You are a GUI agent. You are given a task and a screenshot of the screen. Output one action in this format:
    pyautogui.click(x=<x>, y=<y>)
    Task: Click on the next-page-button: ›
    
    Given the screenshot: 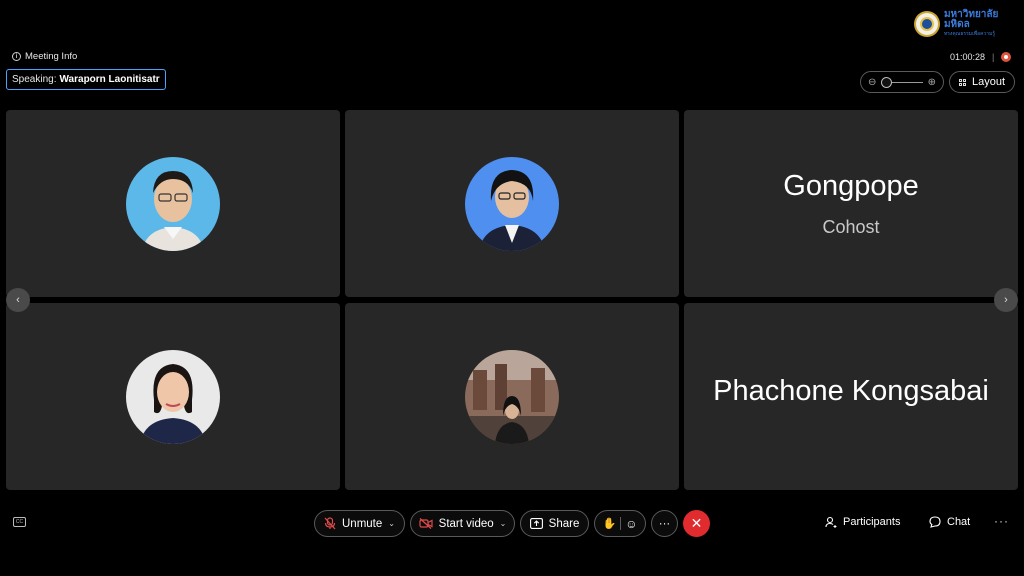 What is the action you would take?
    pyautogui.click(x=1006, y=300)
    